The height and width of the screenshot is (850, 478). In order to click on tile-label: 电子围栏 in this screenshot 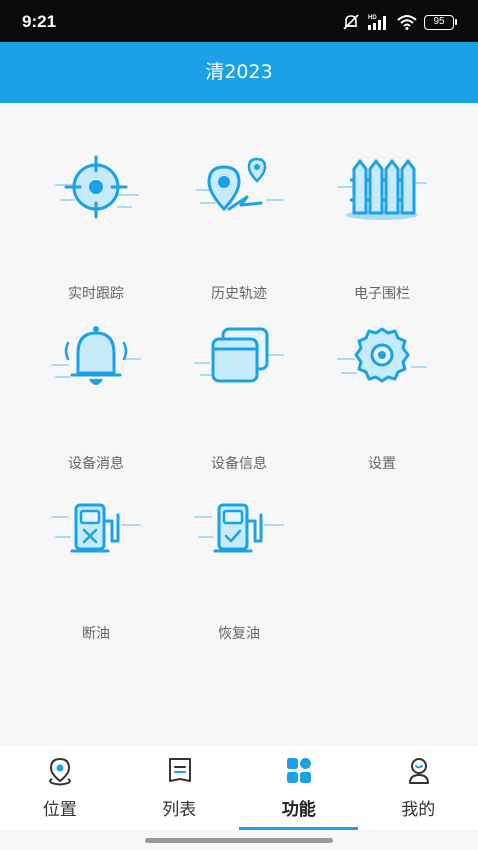, I will do `click(382, 294)`.